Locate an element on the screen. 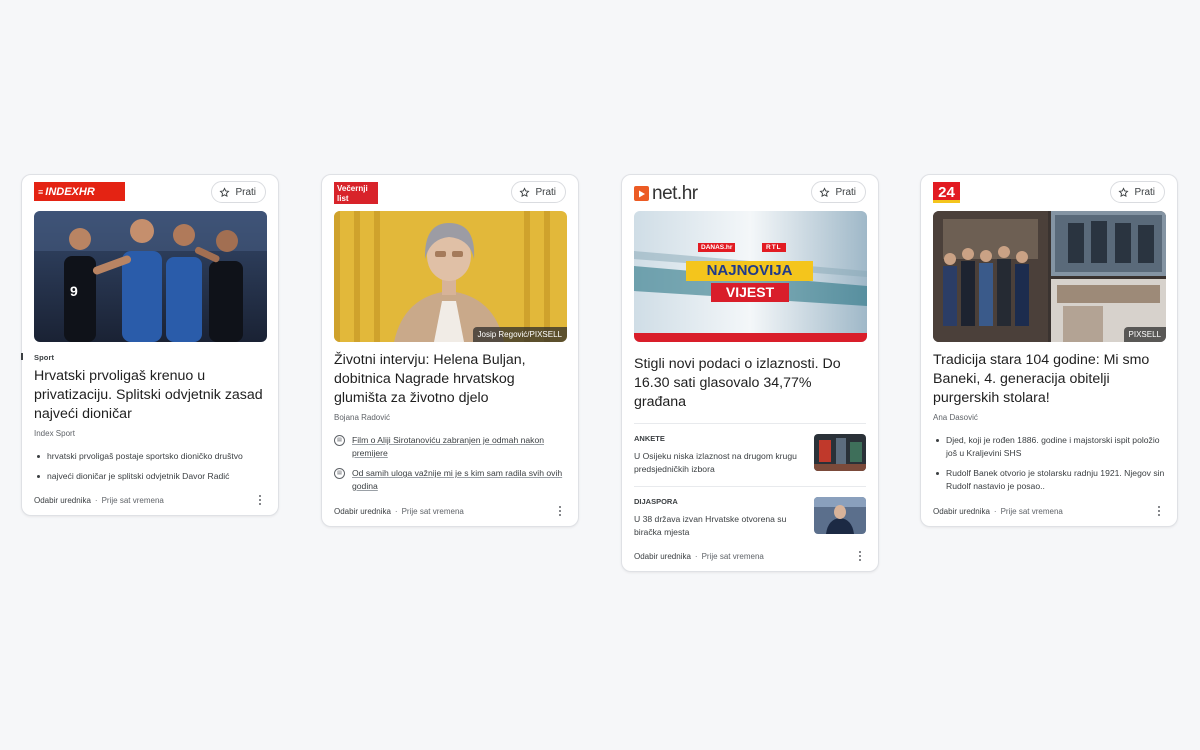 The height and width of the screenshot is (750, 1200). source-name: Bojana Radović is located at coordinates (450, 417).